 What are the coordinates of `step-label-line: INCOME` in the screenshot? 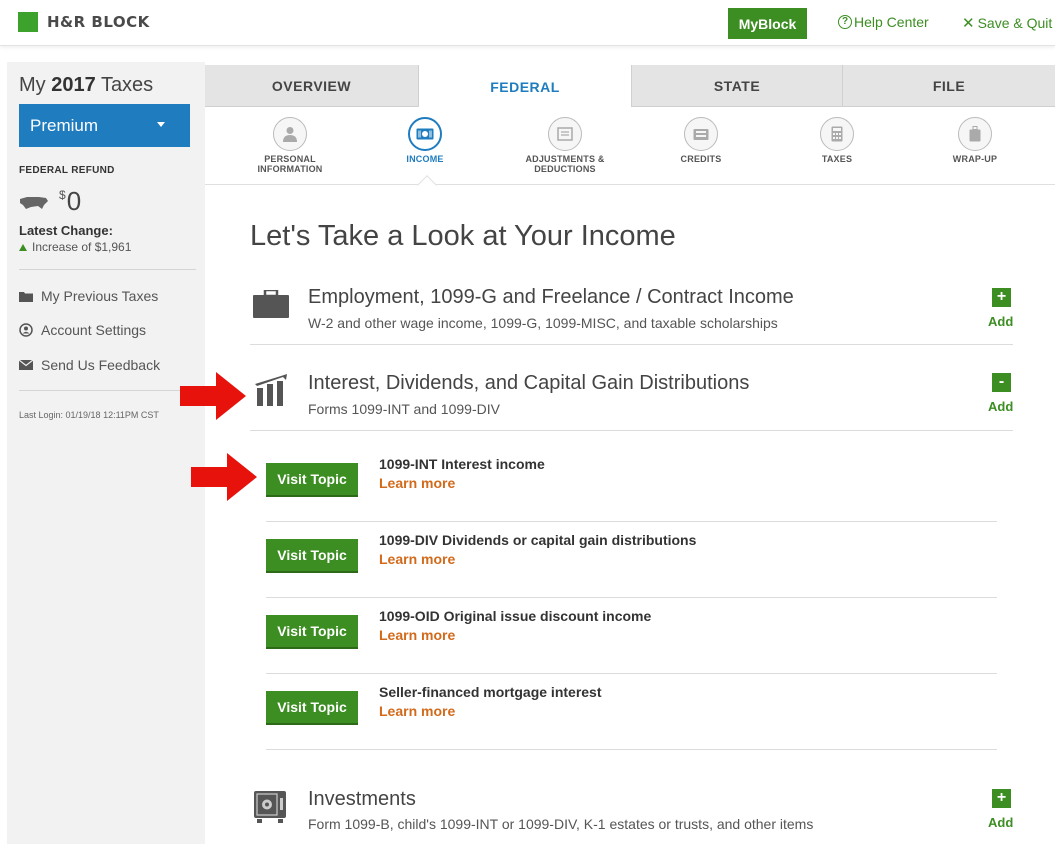 It's located at (425, 159).